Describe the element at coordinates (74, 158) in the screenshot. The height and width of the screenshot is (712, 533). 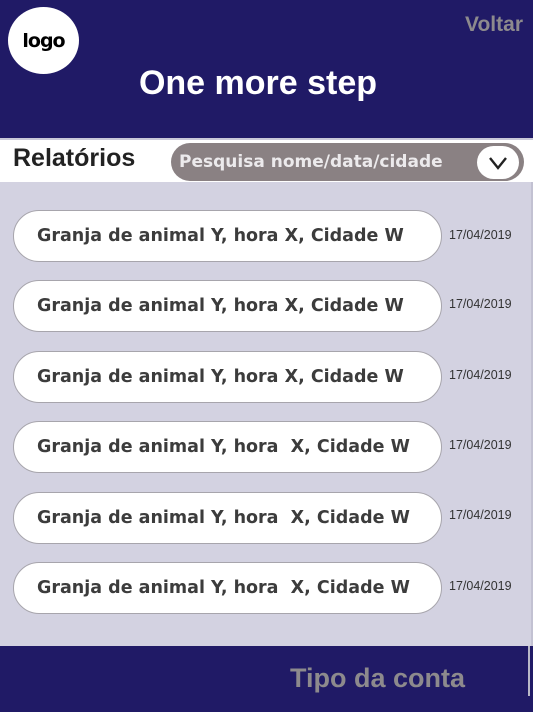
I see `section-title: Relatórios` at that location.